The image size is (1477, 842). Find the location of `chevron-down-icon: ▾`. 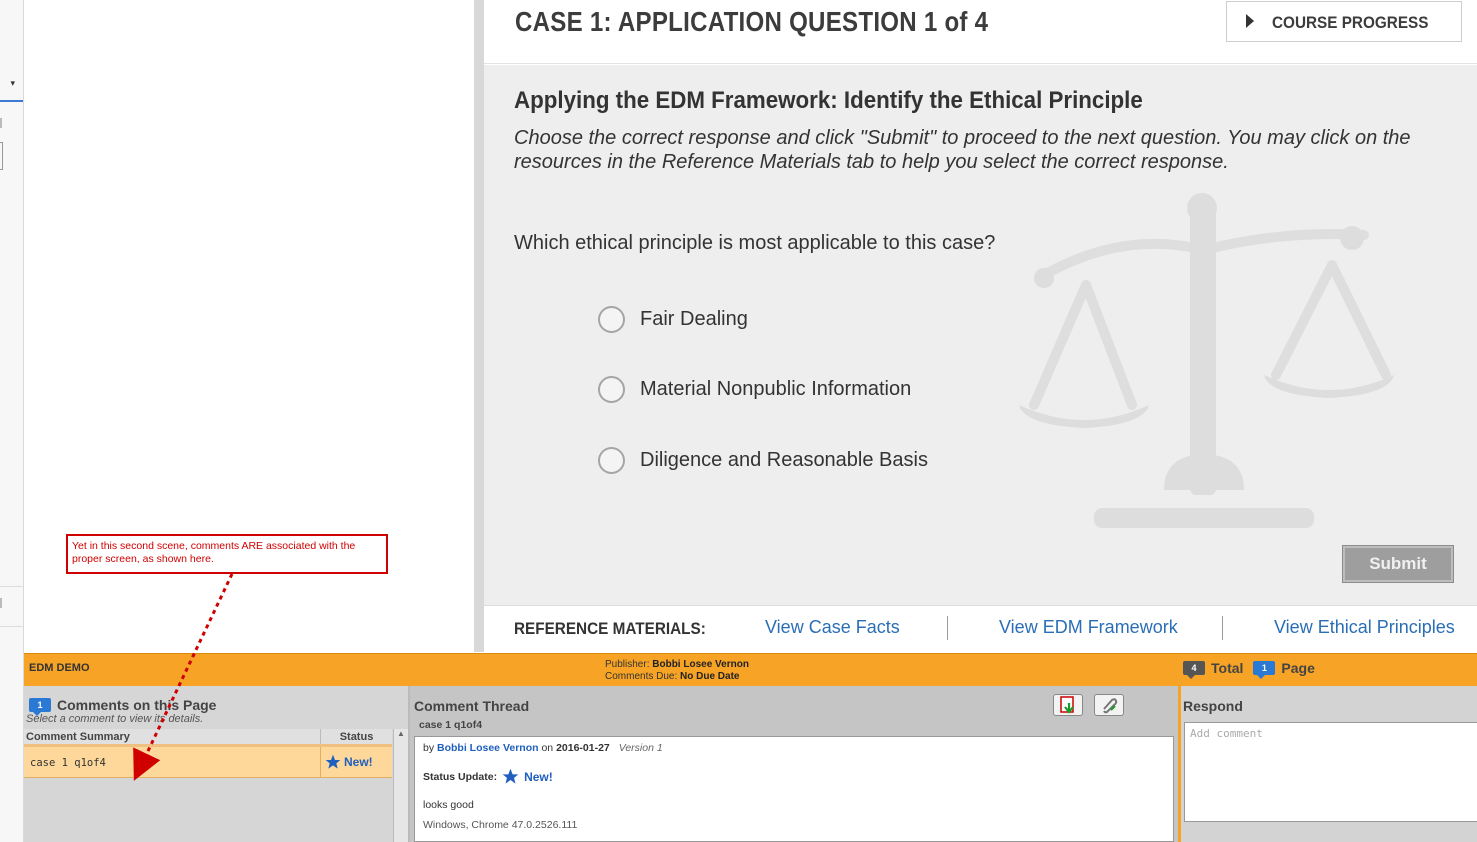

chevron-down-icon: ▾ is located at coordinates (12, 83).